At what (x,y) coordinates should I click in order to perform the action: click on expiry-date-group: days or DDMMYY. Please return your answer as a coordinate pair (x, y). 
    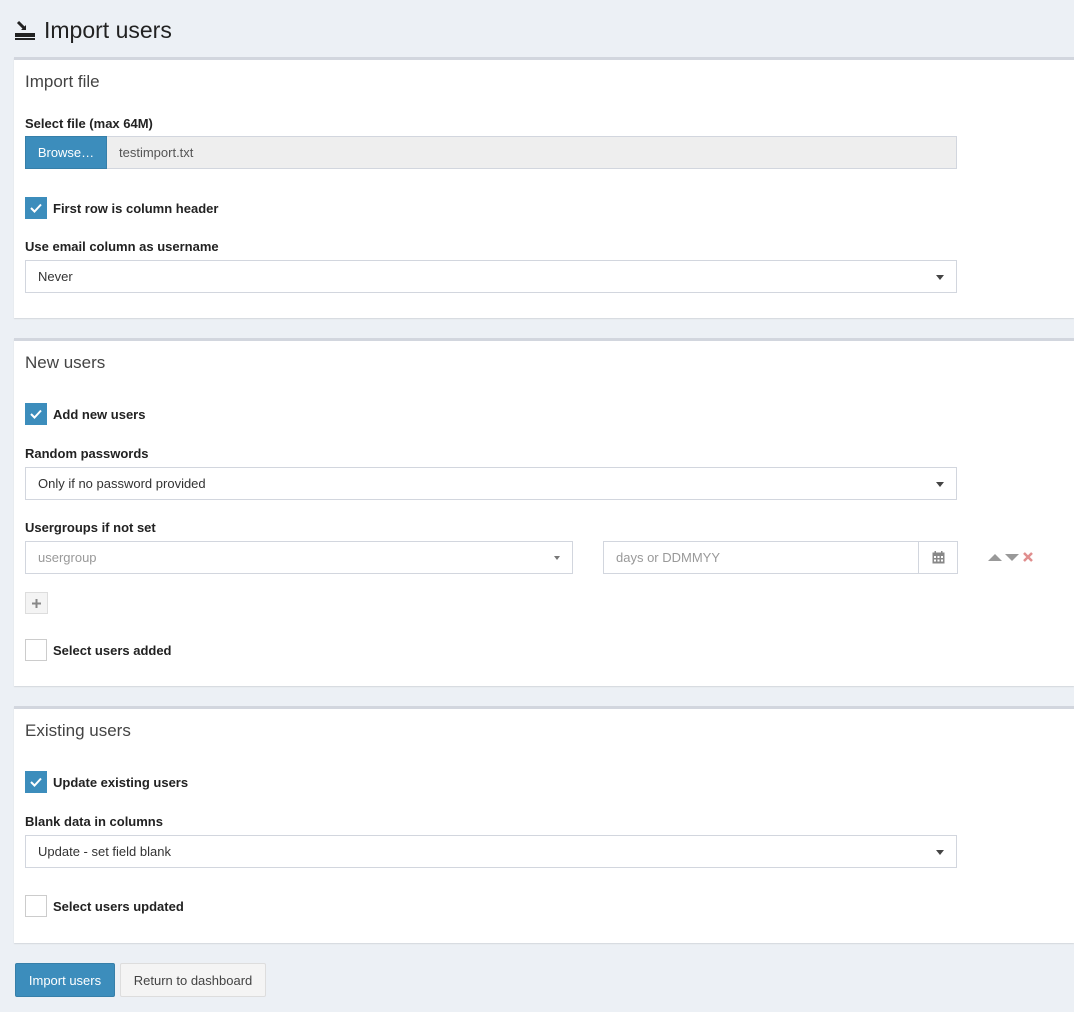
    Looking at the image, I should click on (780, 557).